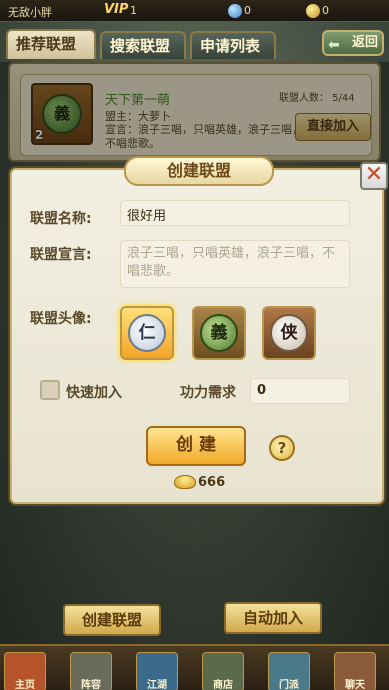  What do you see at coordinates (208, 393) in the screenshot?
I see `power-label: 功力需求` at bounding box center [208, 393].